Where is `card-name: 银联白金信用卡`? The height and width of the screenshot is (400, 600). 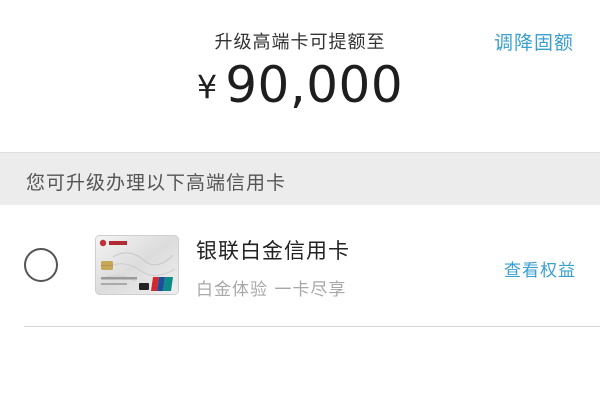 card-name: 银联白金信用卡 is located at coordinates (273, 251).